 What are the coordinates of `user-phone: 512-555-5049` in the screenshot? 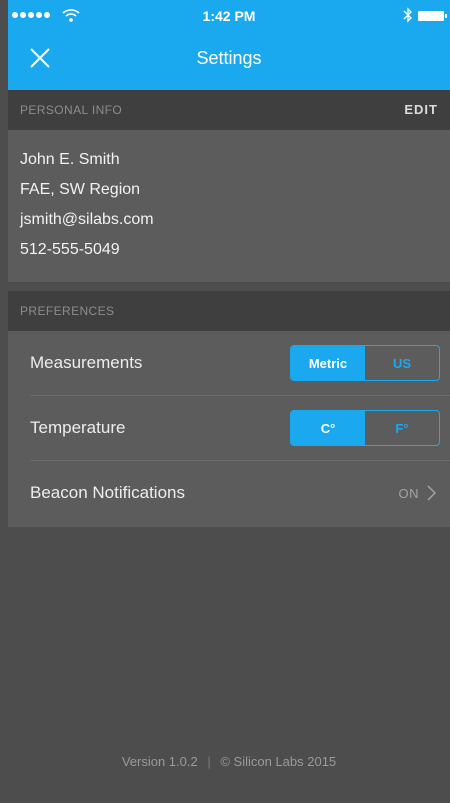 It's located at (70, 249).